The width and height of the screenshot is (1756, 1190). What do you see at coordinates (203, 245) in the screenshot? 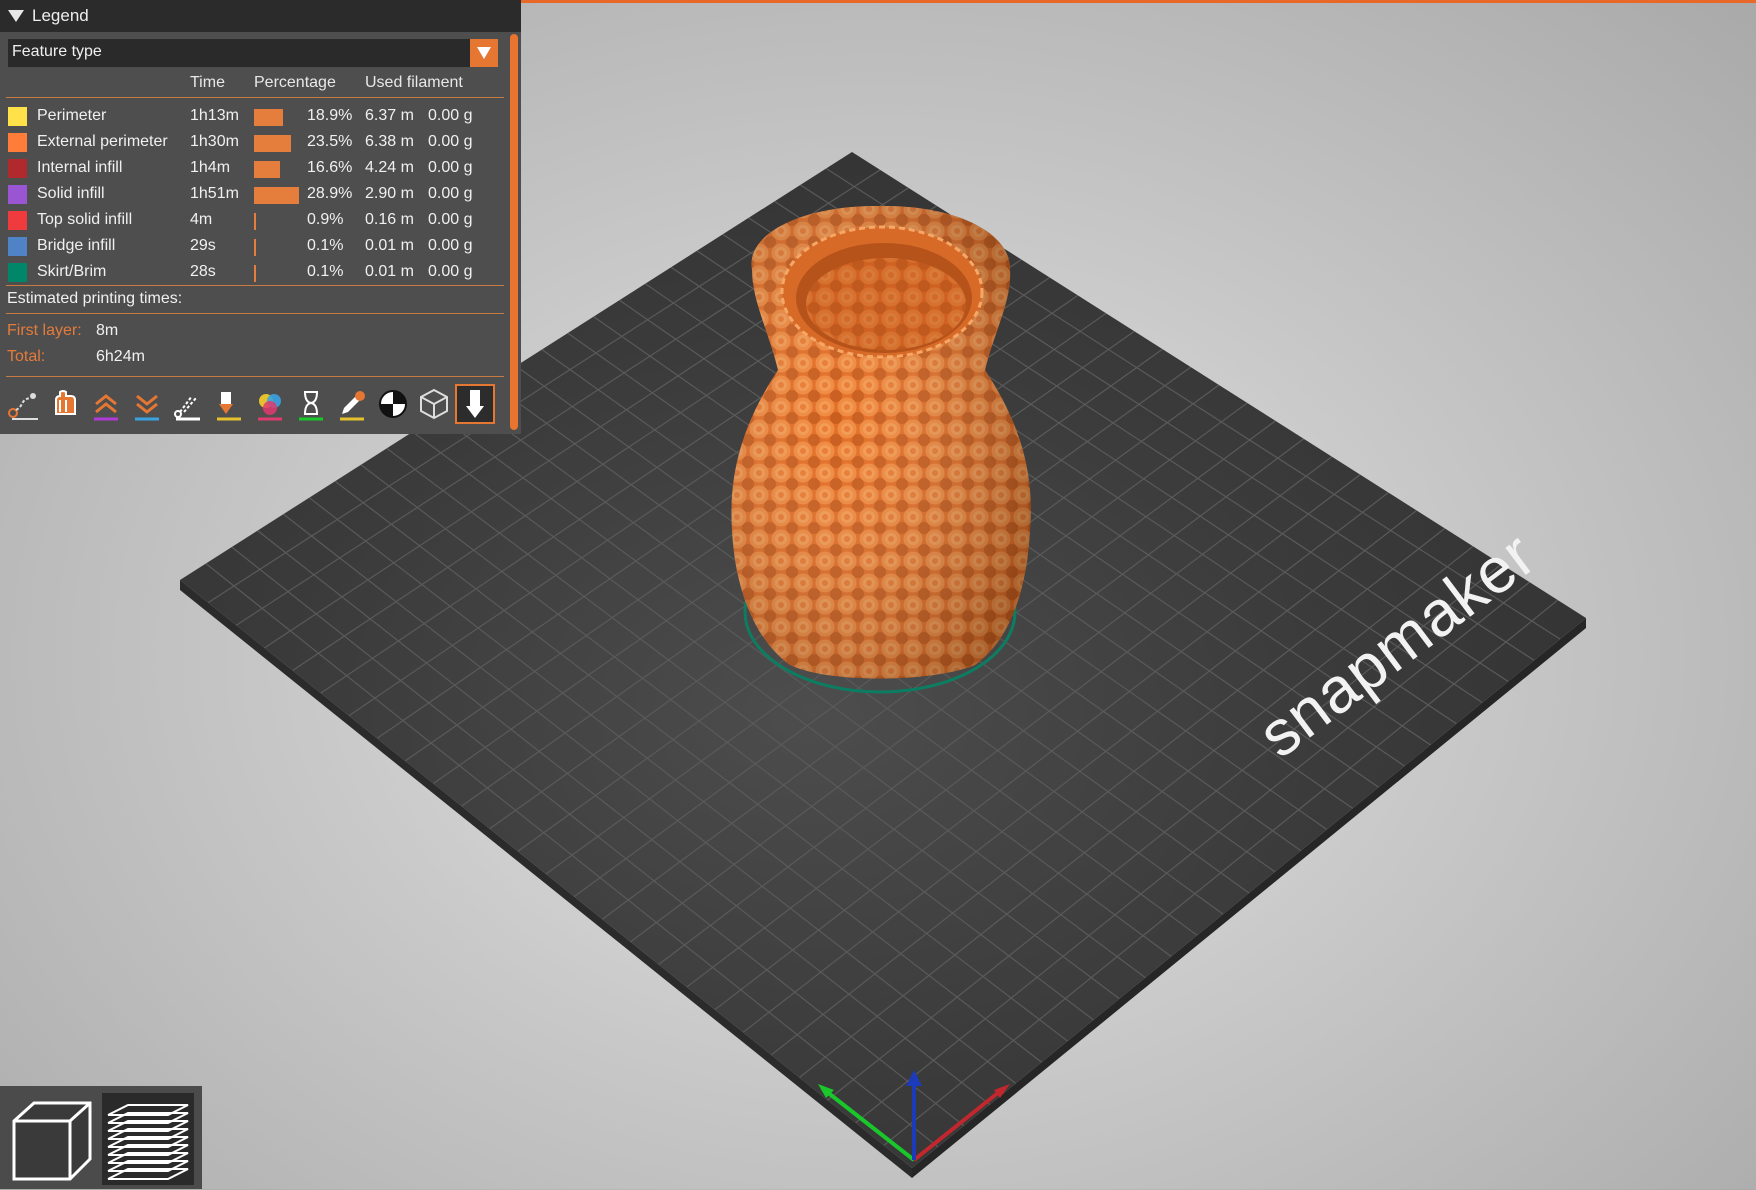
I see `feature-time: 29s` at bounding box center [203, 245].